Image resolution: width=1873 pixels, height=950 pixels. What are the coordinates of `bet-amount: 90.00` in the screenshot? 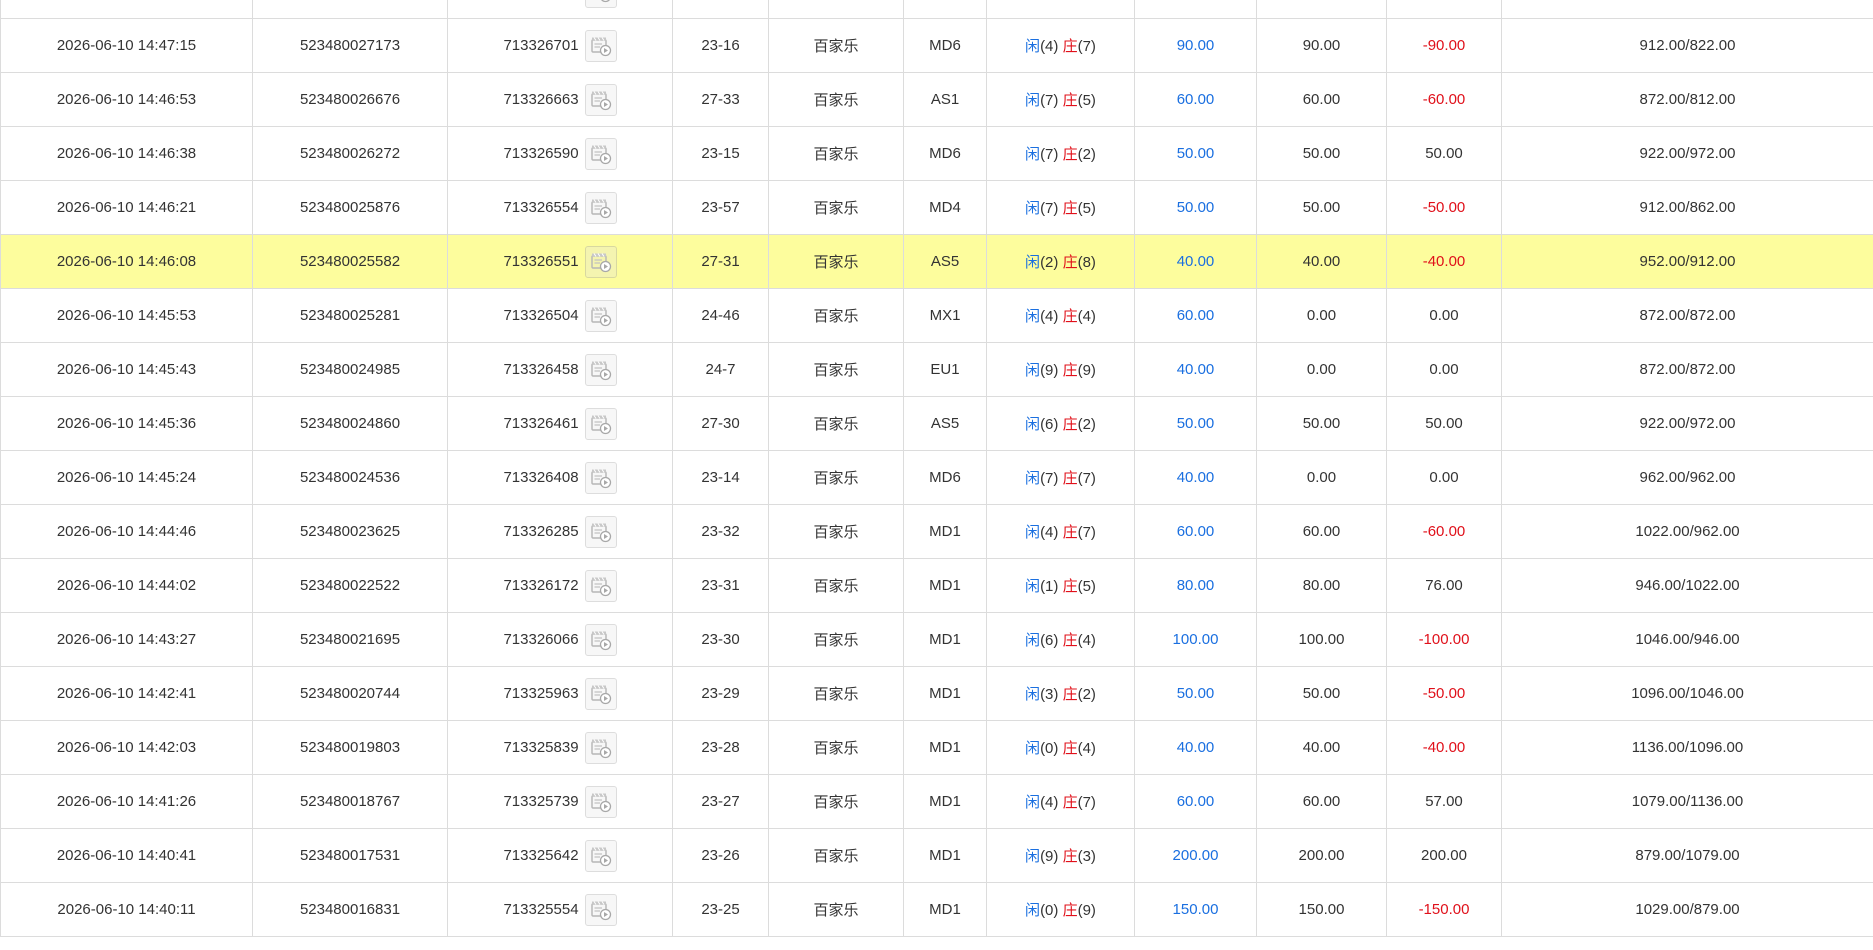 It's located at (1195, 45).